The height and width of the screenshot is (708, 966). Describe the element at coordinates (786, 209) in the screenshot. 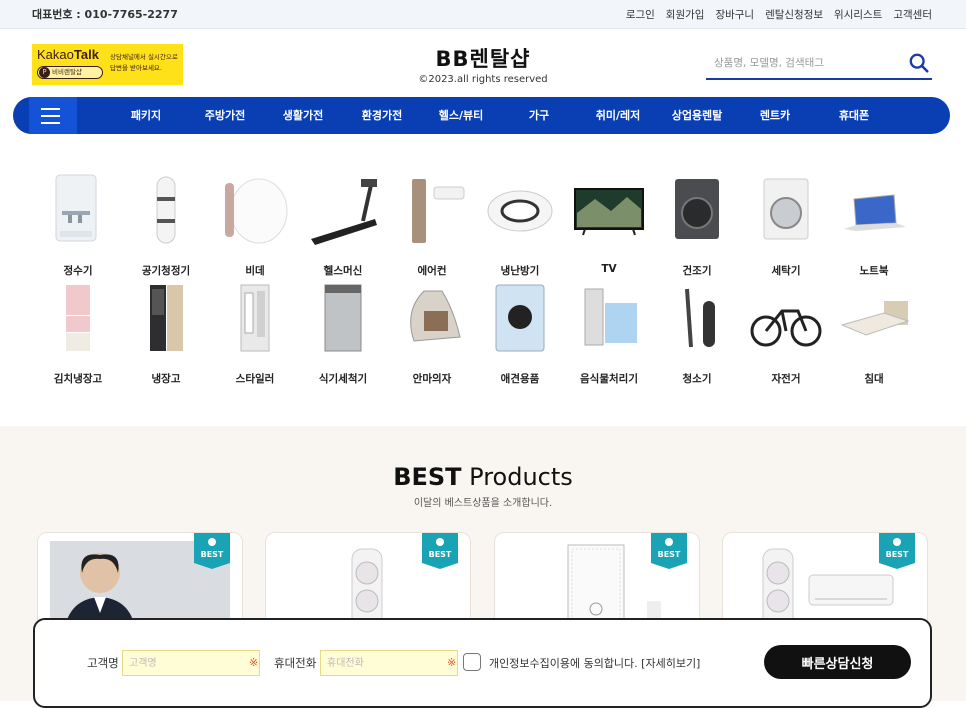

I see `washer-icon` at that location.